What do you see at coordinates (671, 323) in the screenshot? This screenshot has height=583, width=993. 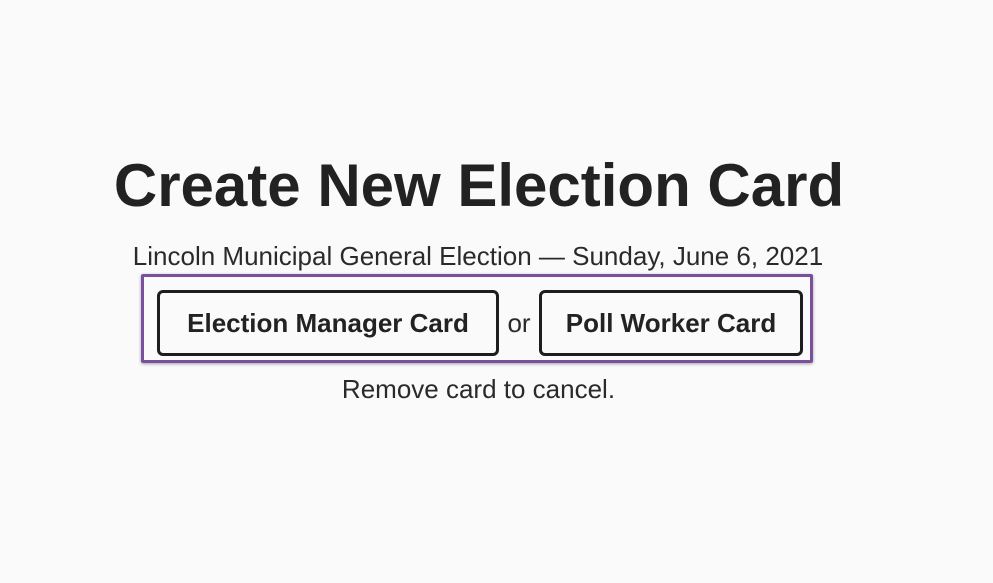 I see `poll-worker-card-button: Poll Worker Card` at bounding box center [671, 323].